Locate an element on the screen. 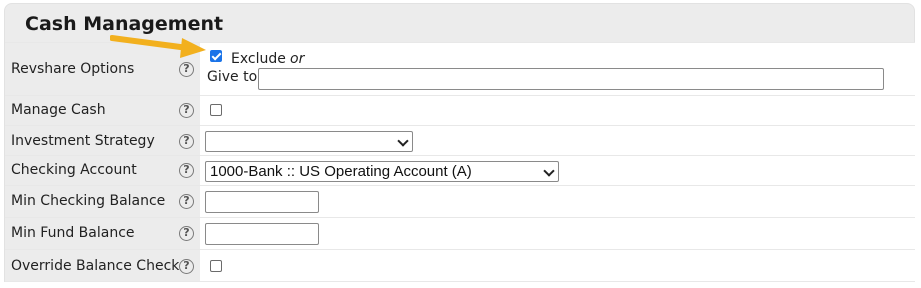 The image size is (921, 288). row-manage-cash: Manage Cash ? is located at coordinates (460, 110).